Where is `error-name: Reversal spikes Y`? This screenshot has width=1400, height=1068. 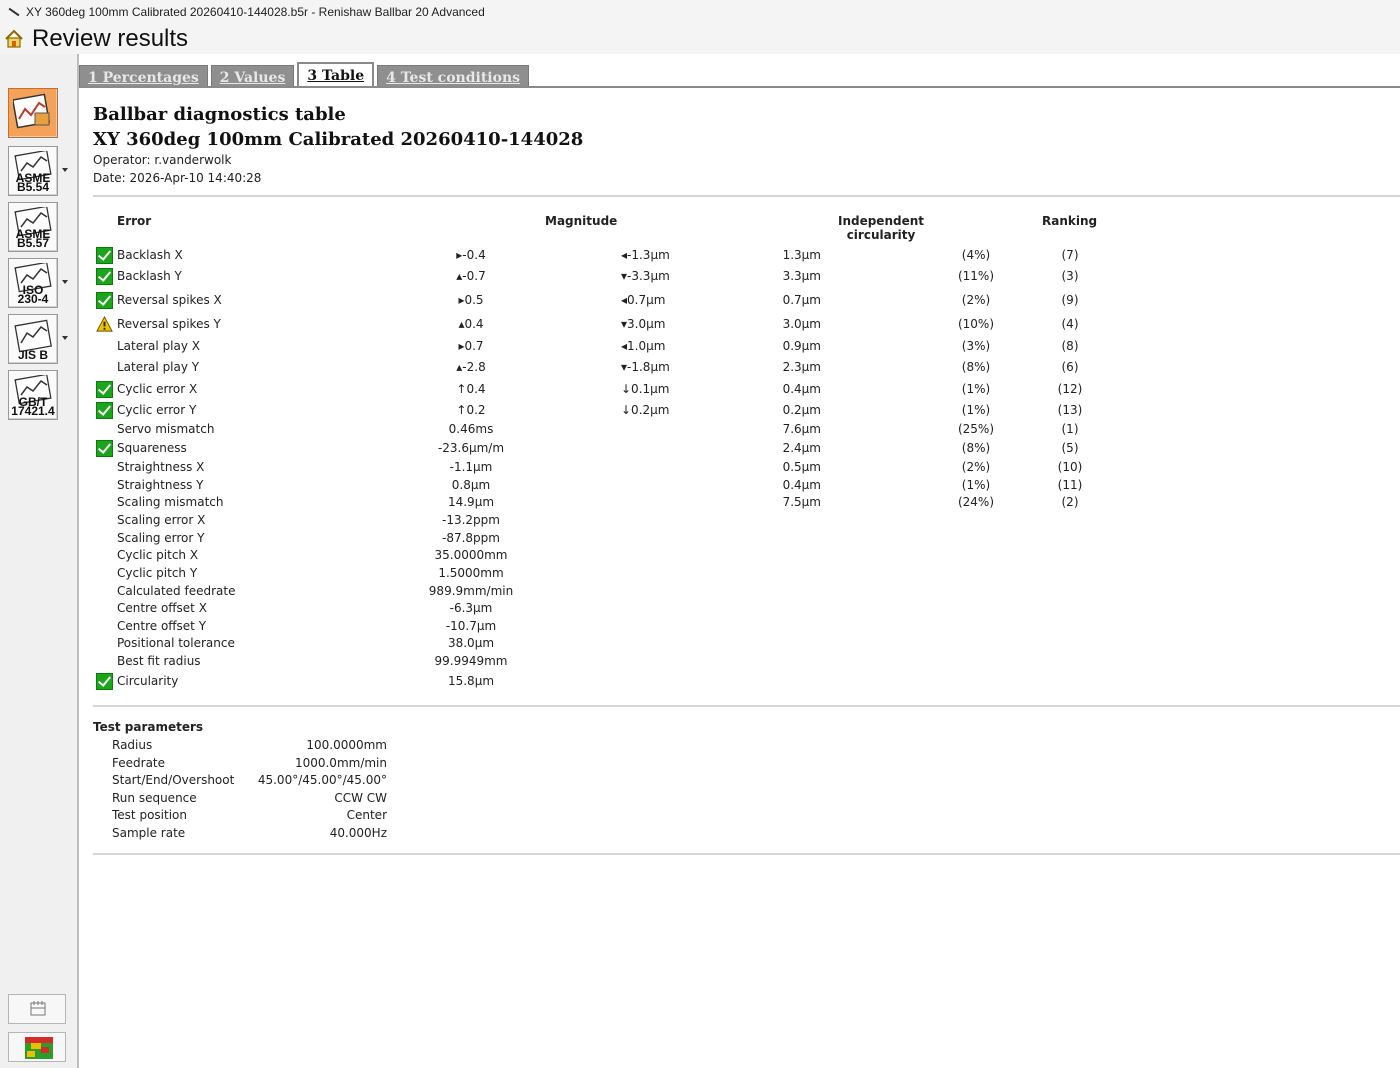 error-name: Reversal spikes Y is located at coordinates (169, 324).